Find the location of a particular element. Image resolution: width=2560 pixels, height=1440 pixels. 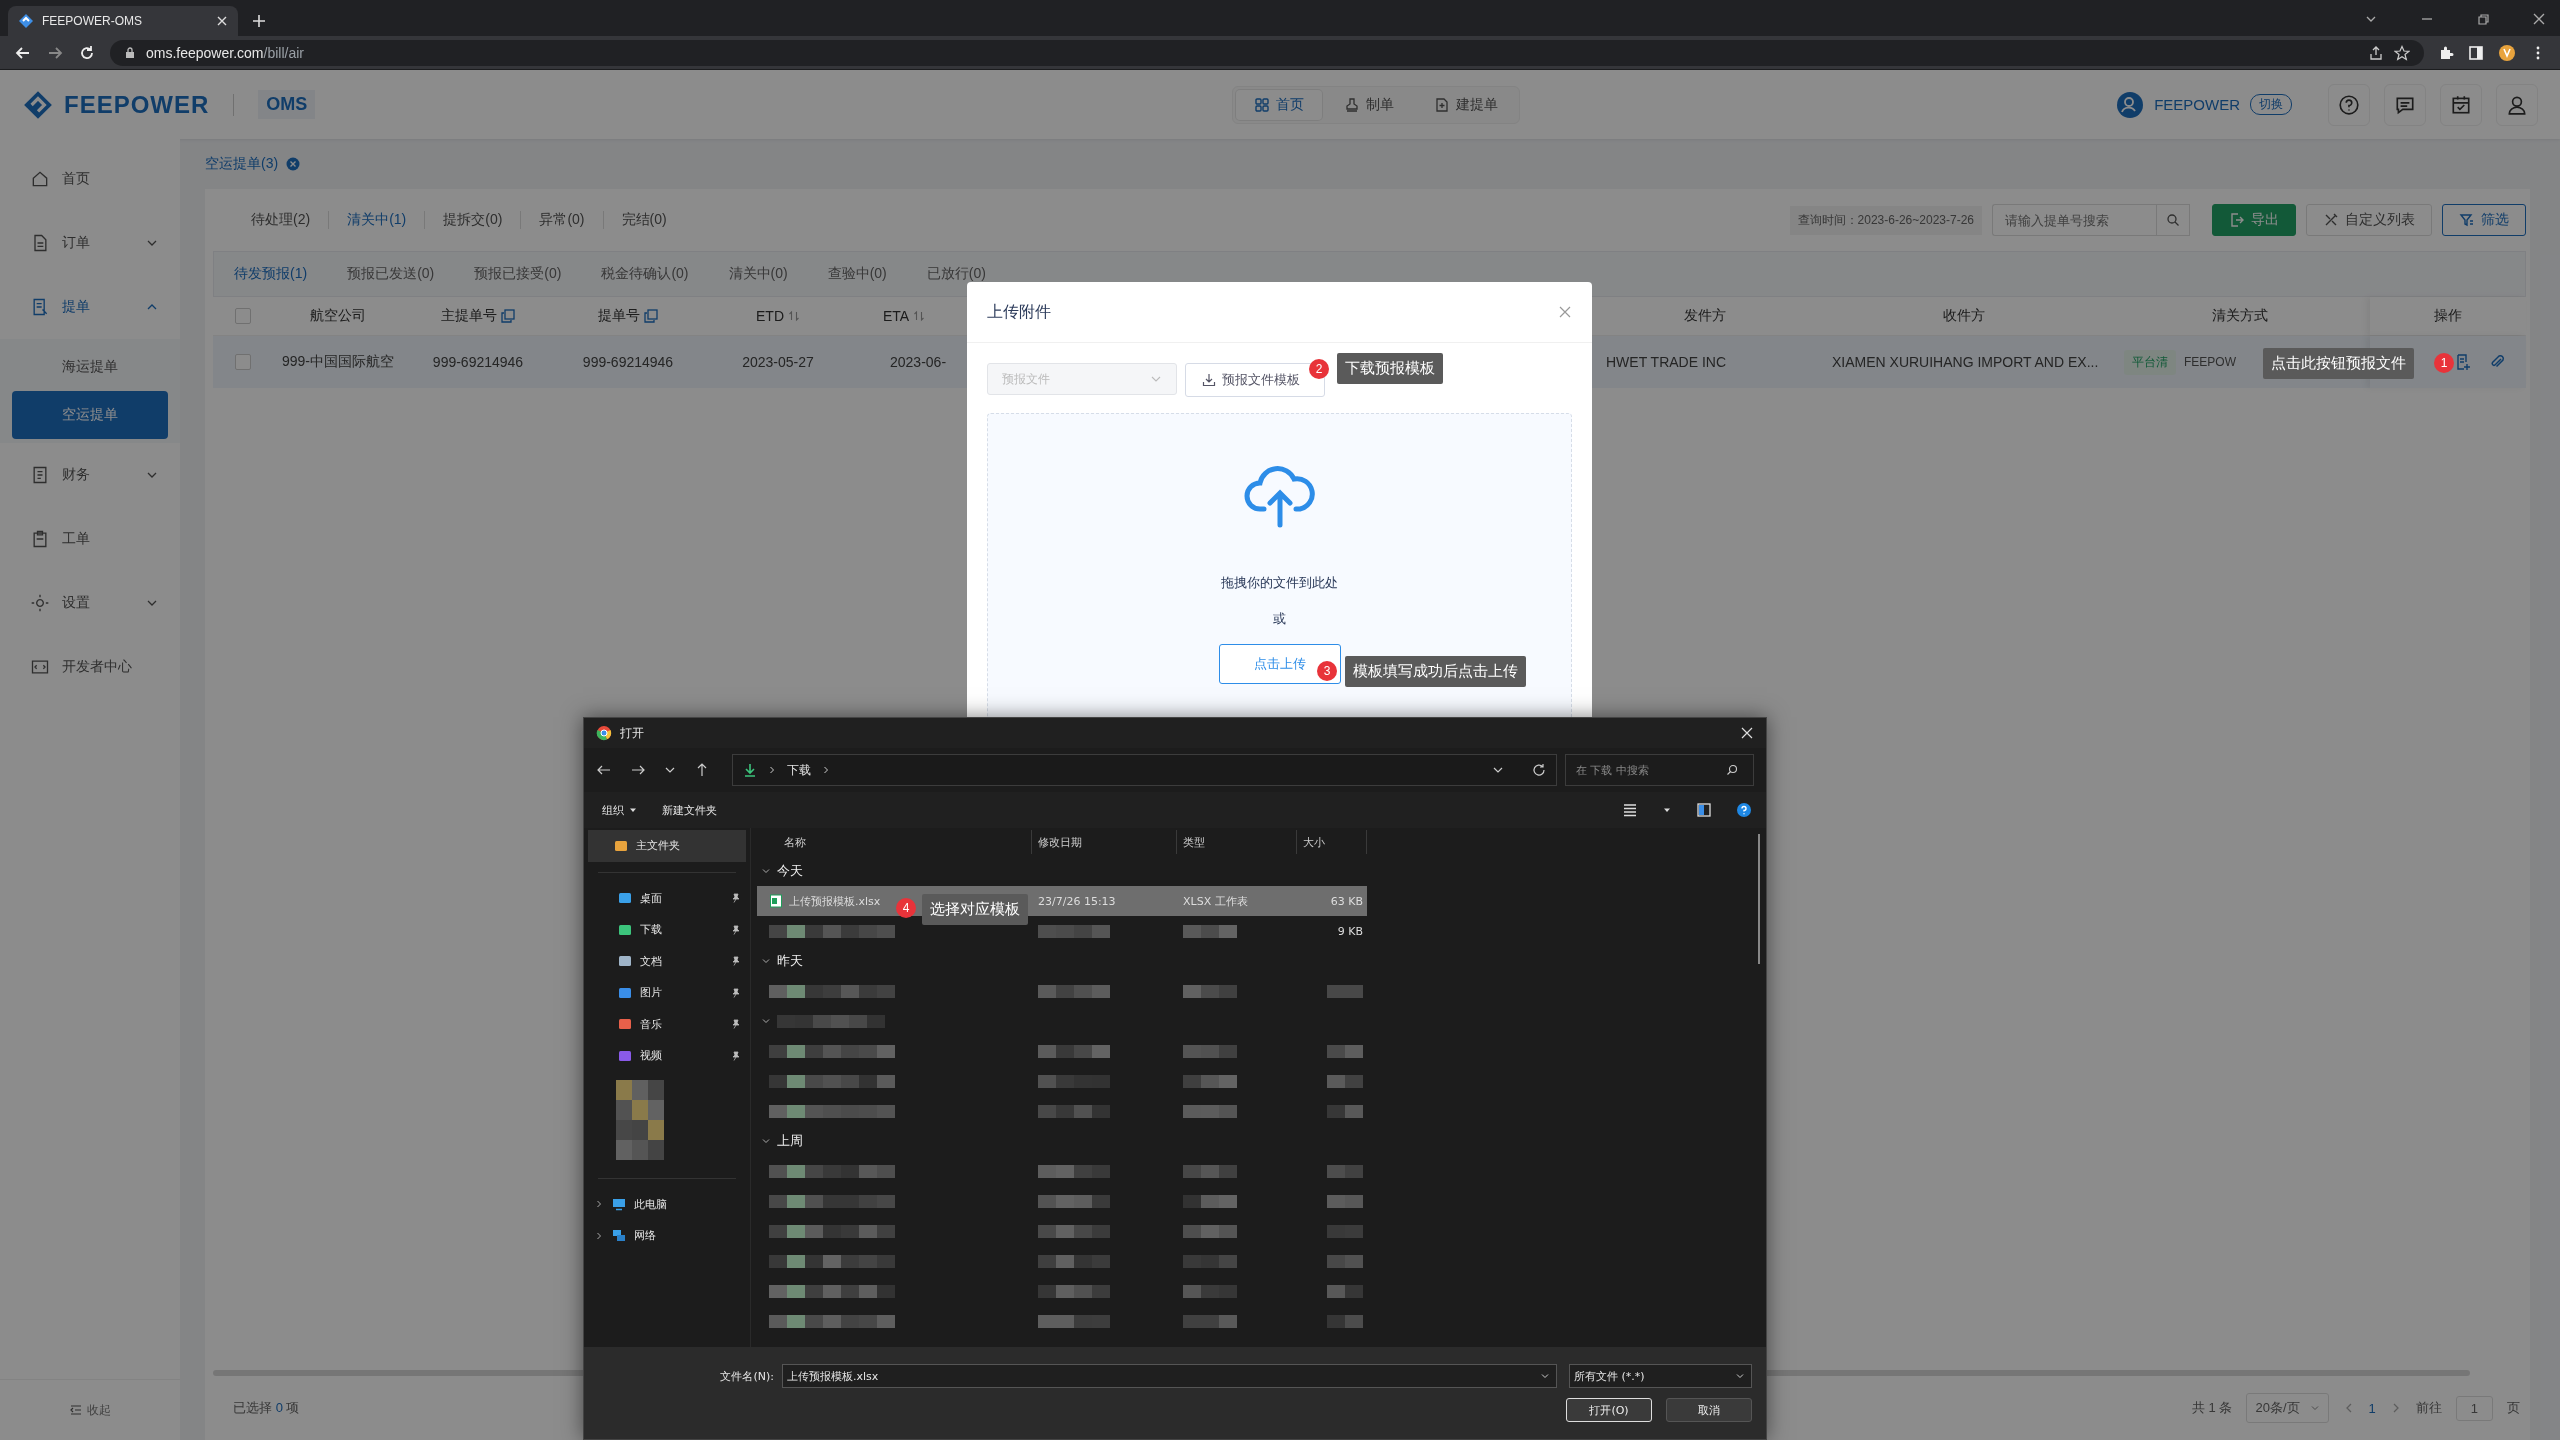

modified-date: 23/7/26 15:13 is located at coordinates (1077, 901).